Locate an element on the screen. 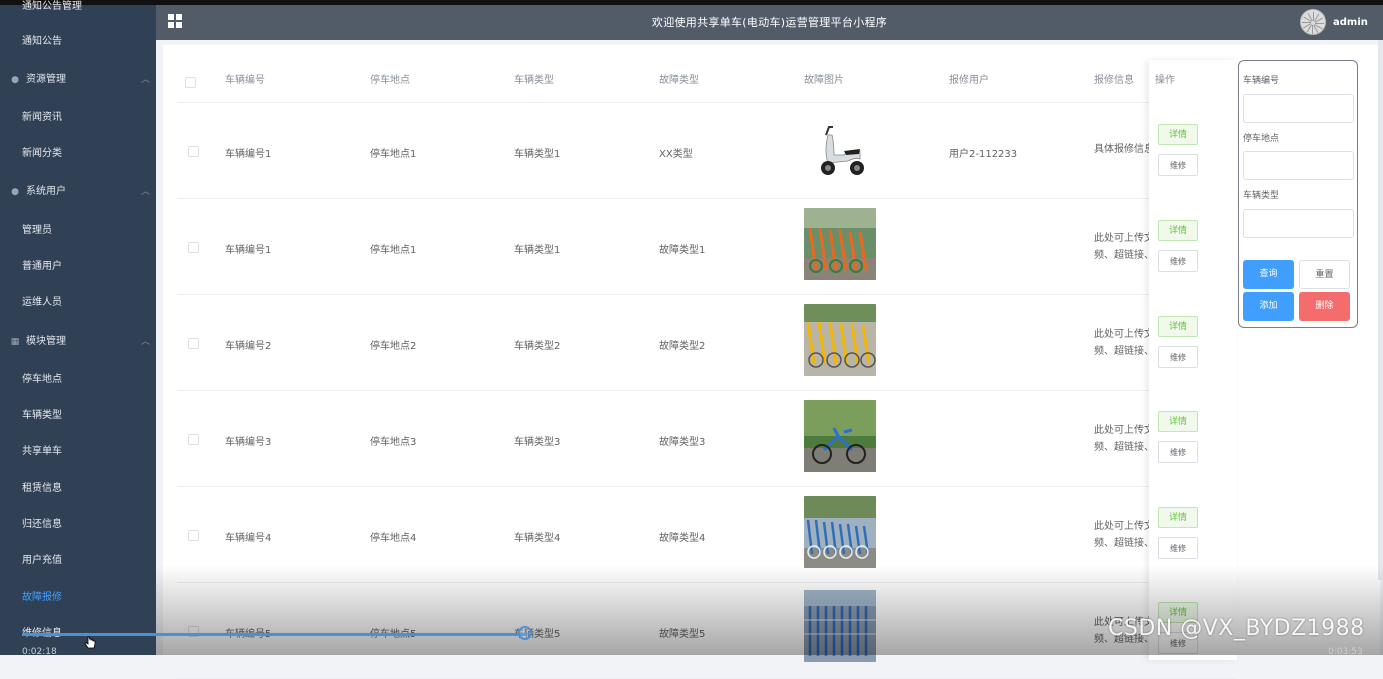 The image size is (1383, 679). fault-image-bike-lot is located at coordinates (840, 626).